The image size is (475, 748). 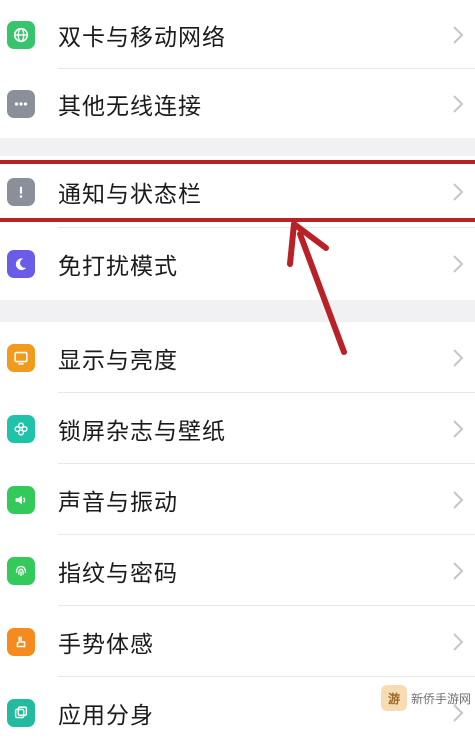 I want to click on watermark-text: 新侨手游网, so click(x=440, y=698).